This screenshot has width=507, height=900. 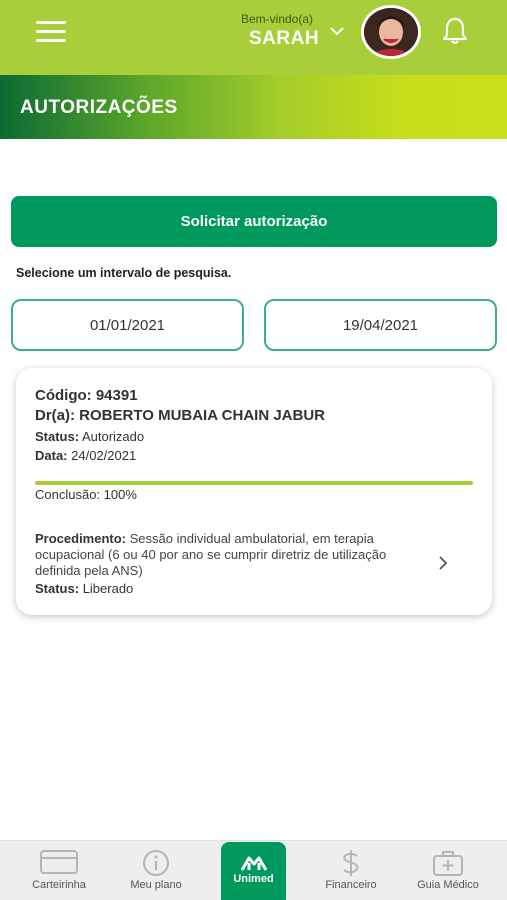 What do you see at coordinates (127, 325) in the screenshot?
I see `start-date-field: 01/01/2021` at bounding box center [127, 325].